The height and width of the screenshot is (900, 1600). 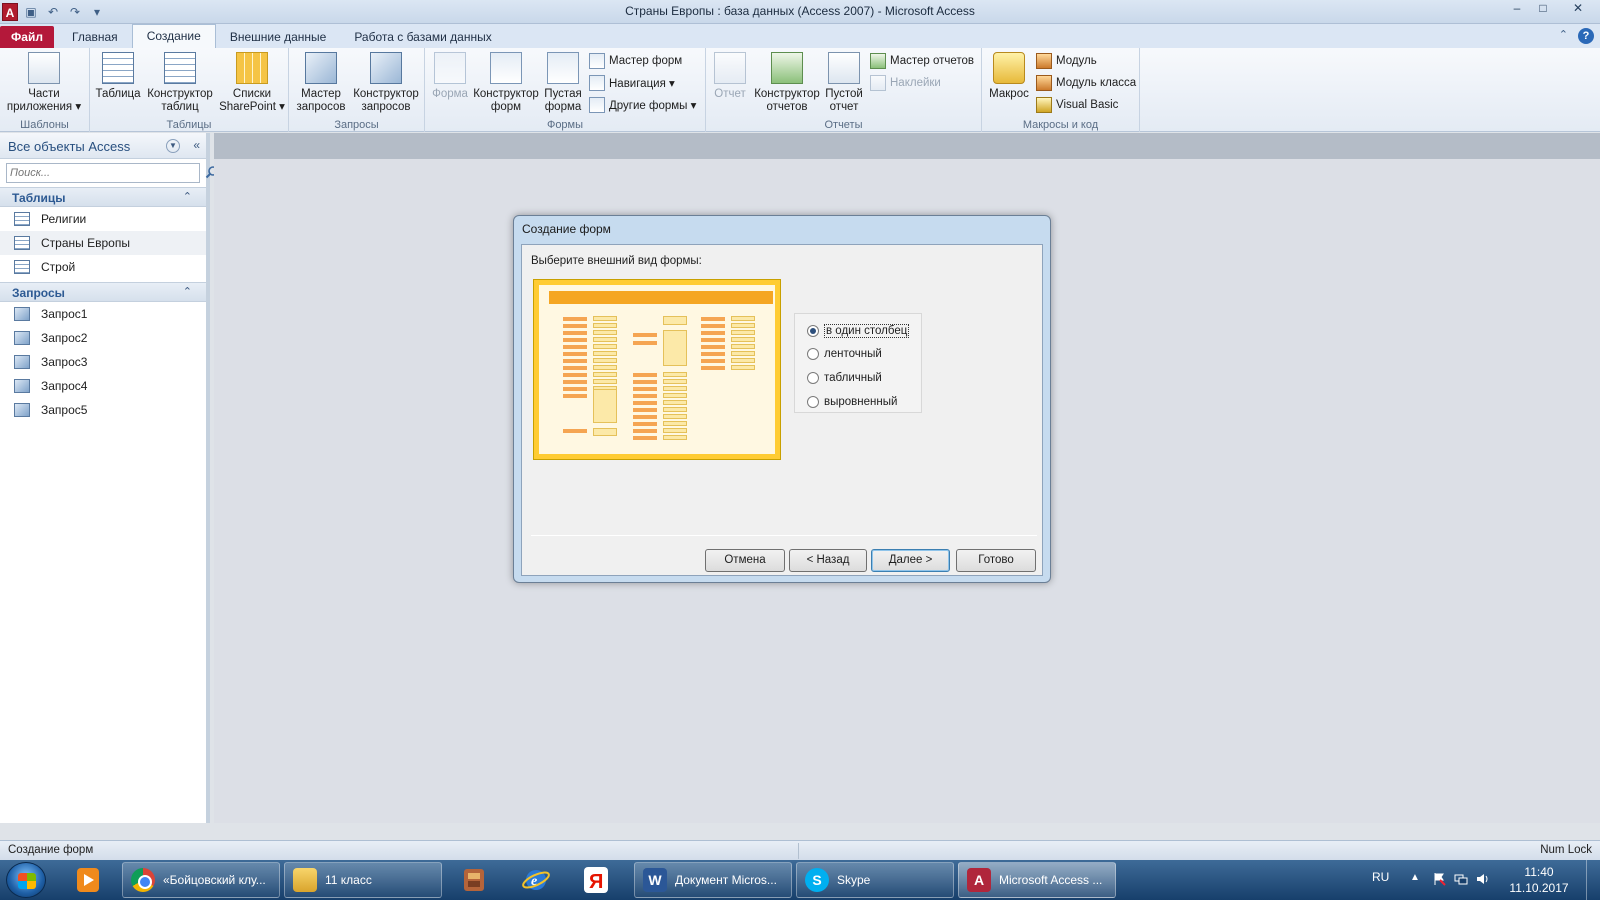 What do you see at coordinates (875, 880) in the screenshot?
I see `taskbar-skype: S Skype` at bounding box center [875, 880].